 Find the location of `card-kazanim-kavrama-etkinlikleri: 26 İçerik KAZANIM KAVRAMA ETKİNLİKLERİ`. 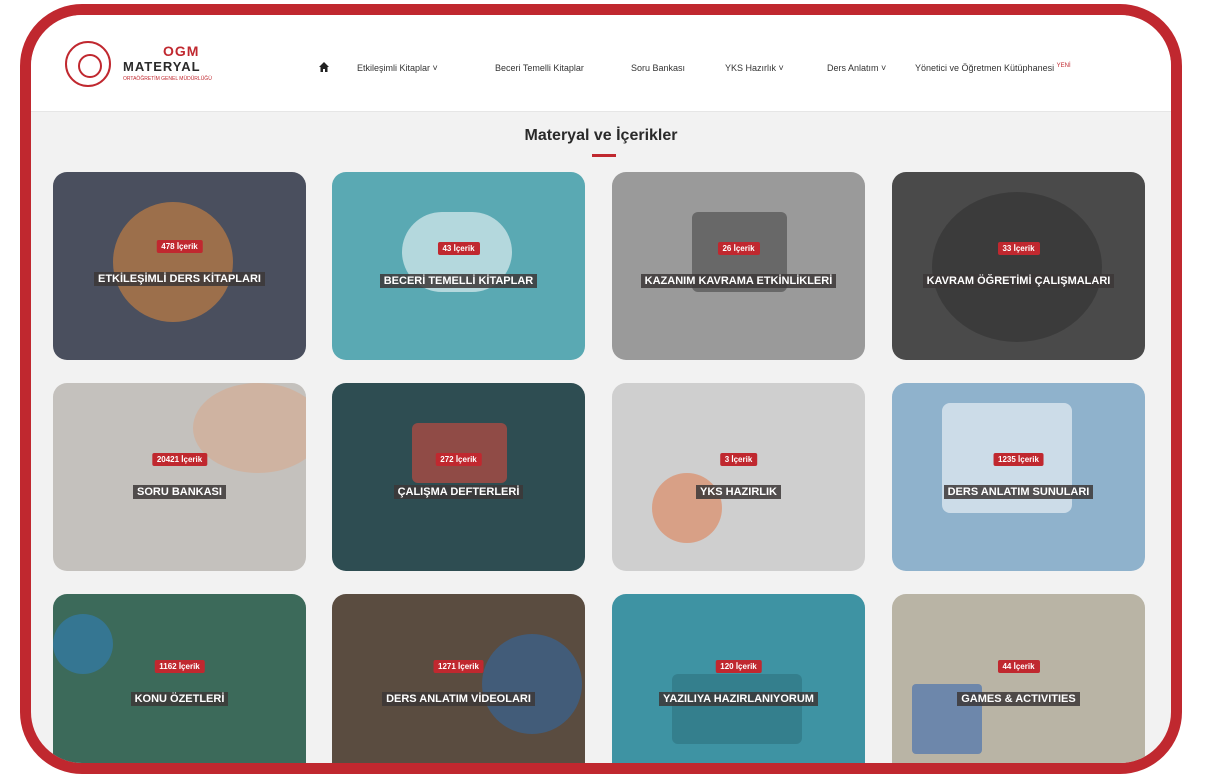

card-kazanim-kavrama-etkinlikleri: 26 İçerik KAZANIM KAVRAMA ETKİNLİKLERİ is located at coordinates (738, 266).